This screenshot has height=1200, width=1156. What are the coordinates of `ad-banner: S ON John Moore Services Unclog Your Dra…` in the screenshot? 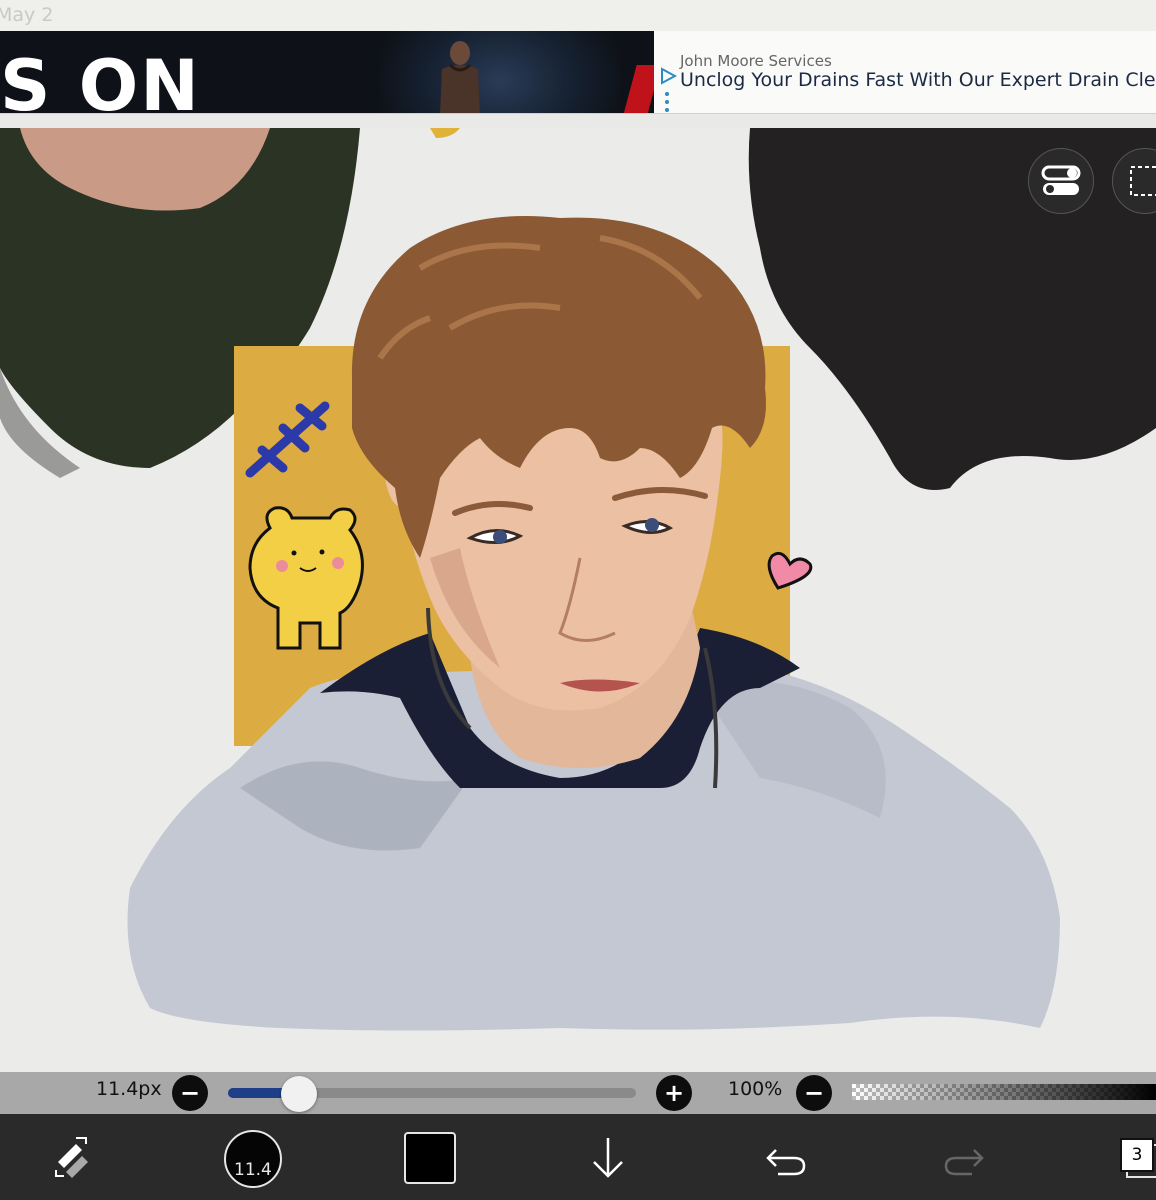 It's located at (578, 72).